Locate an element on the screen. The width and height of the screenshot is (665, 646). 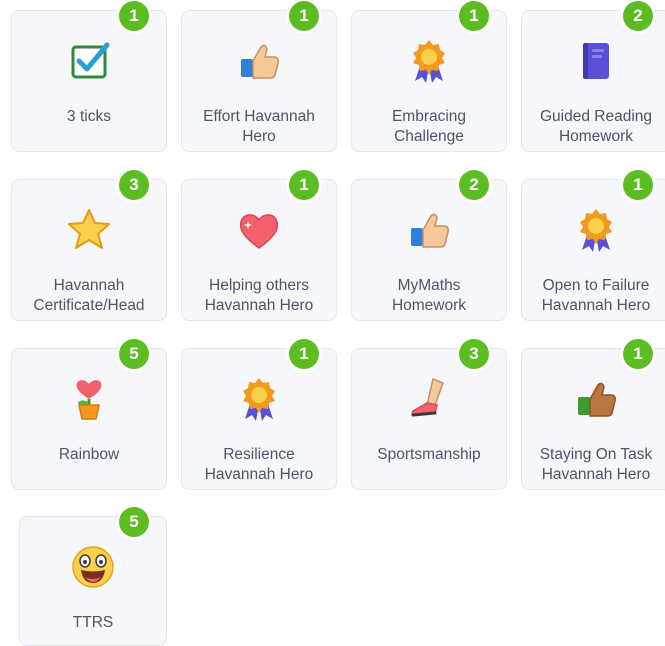
award-label: Guided Reading Homework is located at coordinates (596, 126).